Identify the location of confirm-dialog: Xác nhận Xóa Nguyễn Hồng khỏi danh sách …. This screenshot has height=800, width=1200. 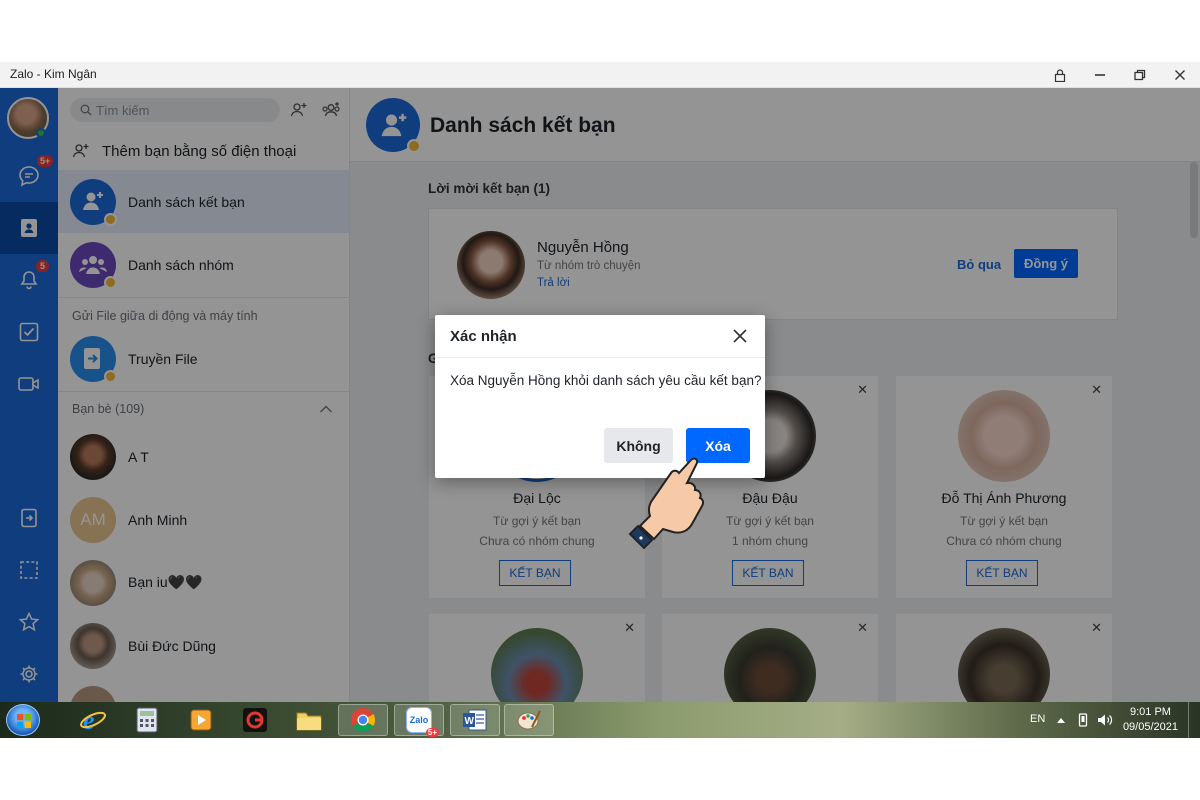
(600, 396).